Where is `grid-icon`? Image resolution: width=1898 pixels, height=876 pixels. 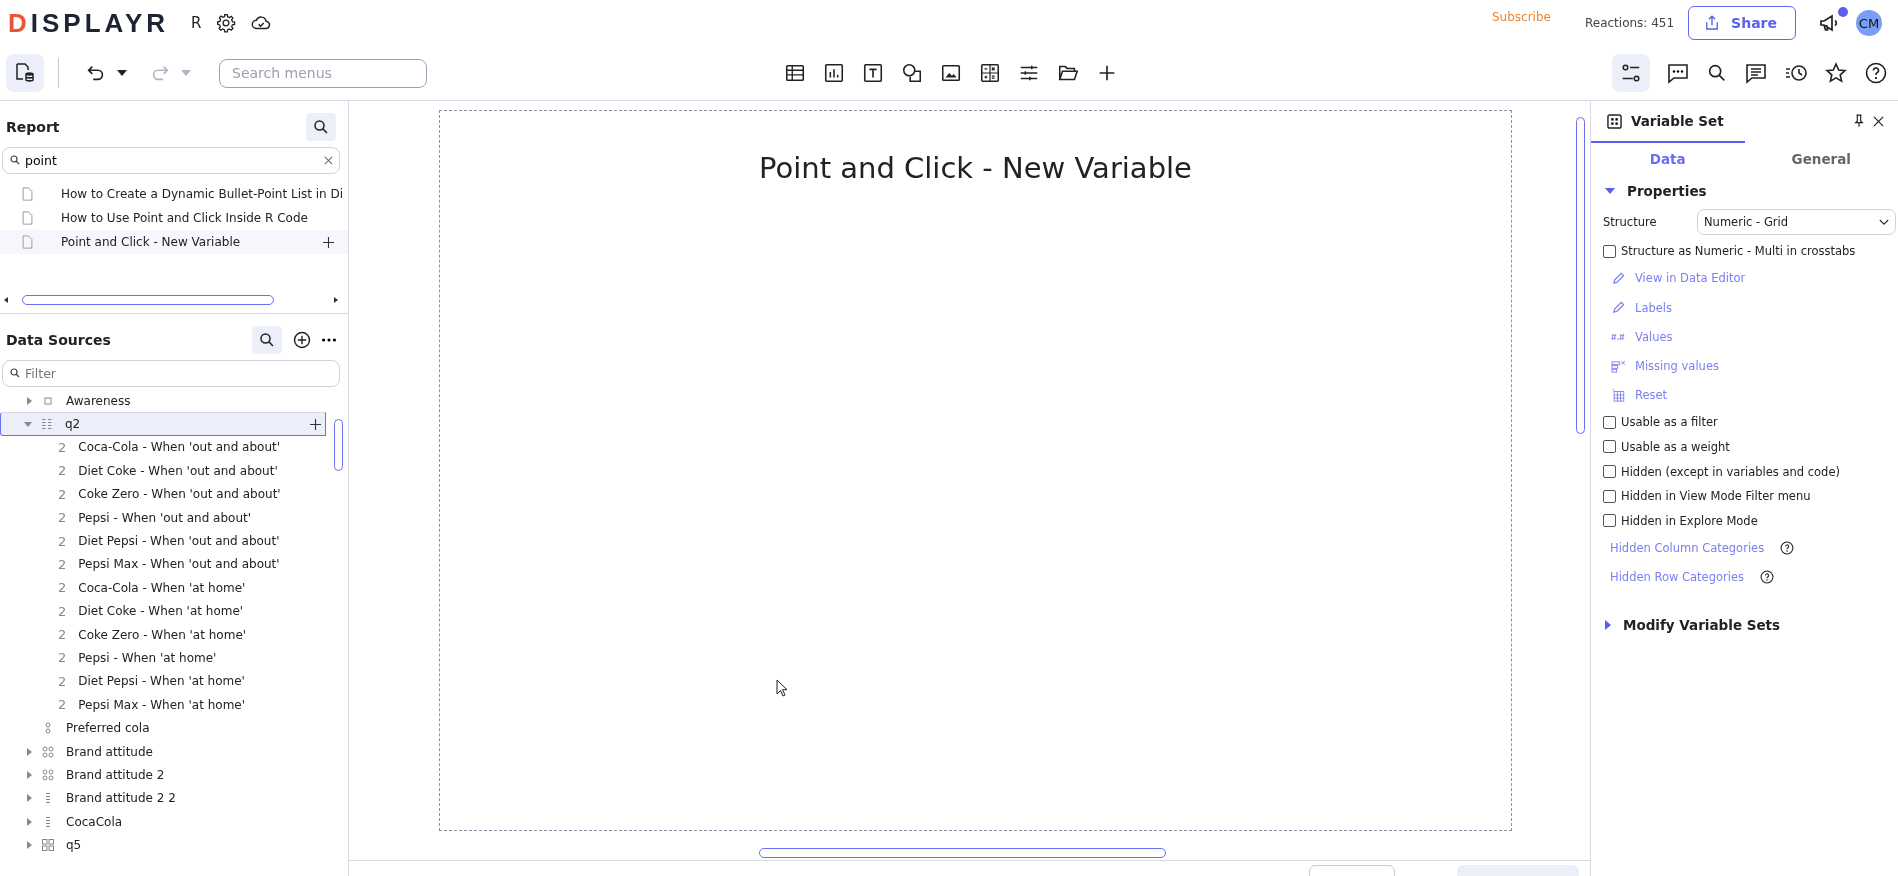
grid-icon is located at coordinates (1614, 121).